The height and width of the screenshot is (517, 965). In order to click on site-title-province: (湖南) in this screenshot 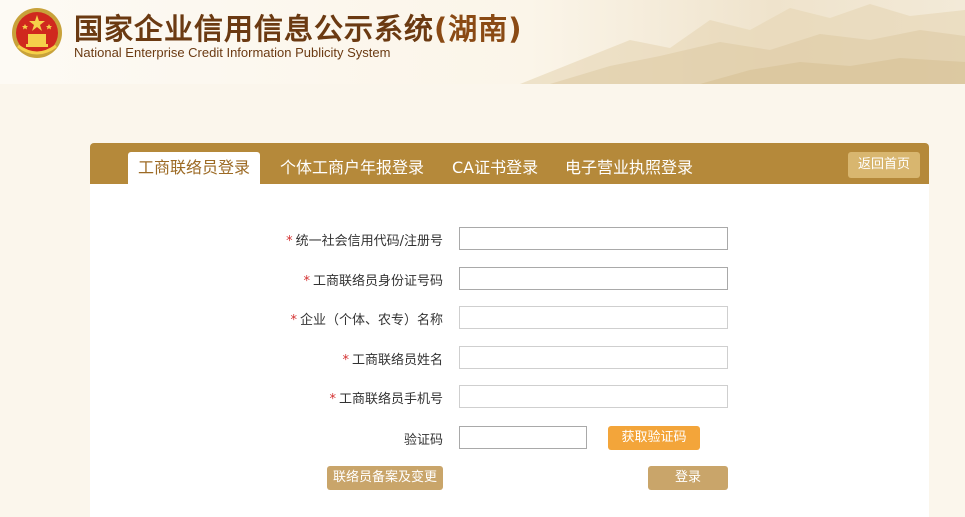, I will do `click(478, 29)`.